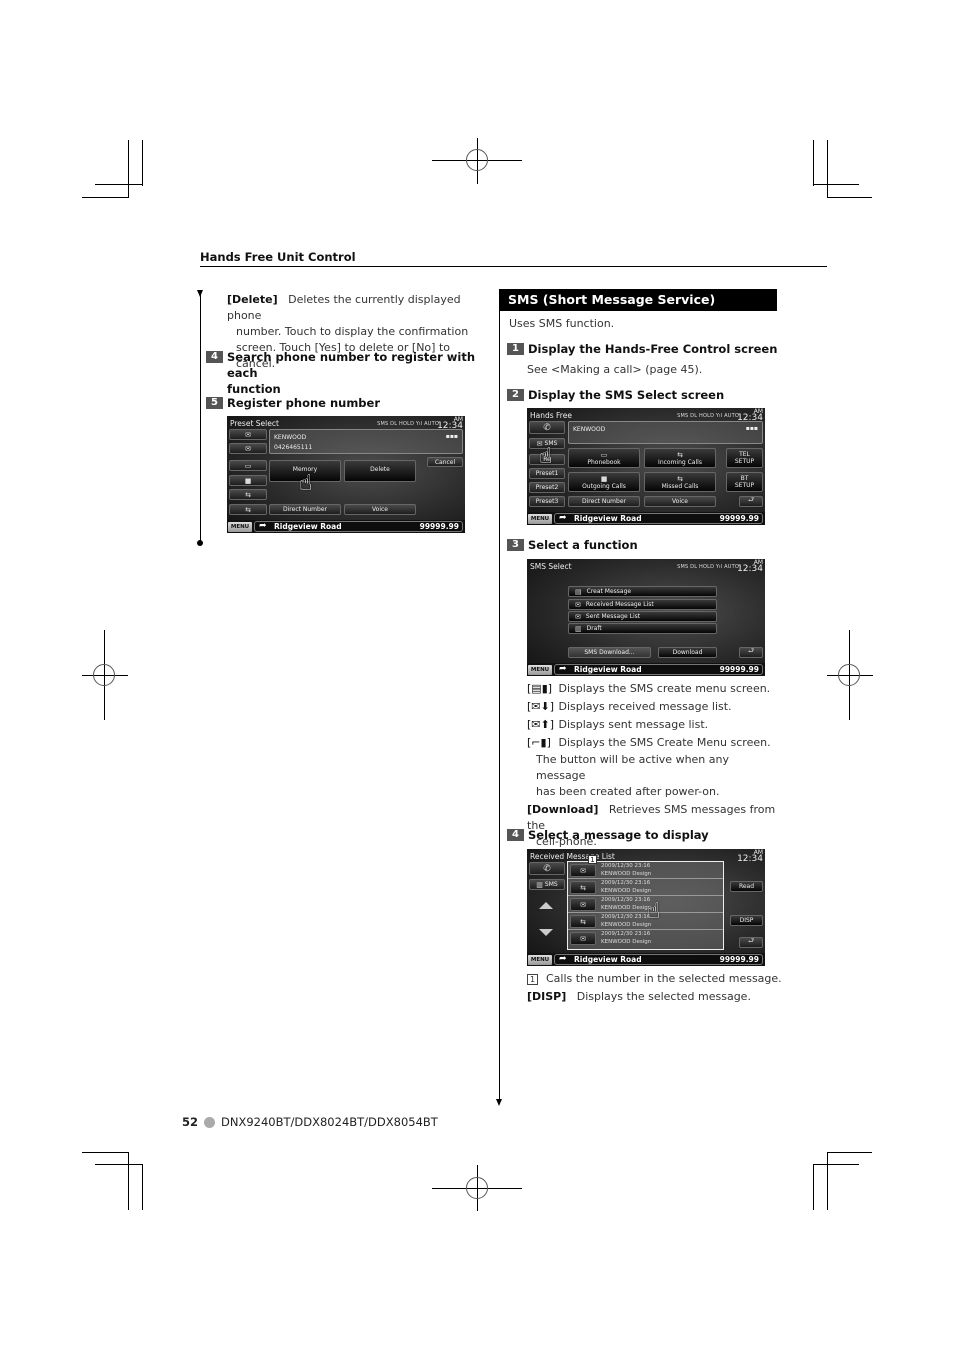 Image resolution: width=954 pixels, height=1350 pixels. Describe the element at coordinates (190, 1122) in the screenshot. I see `page-number: 52` at that location.